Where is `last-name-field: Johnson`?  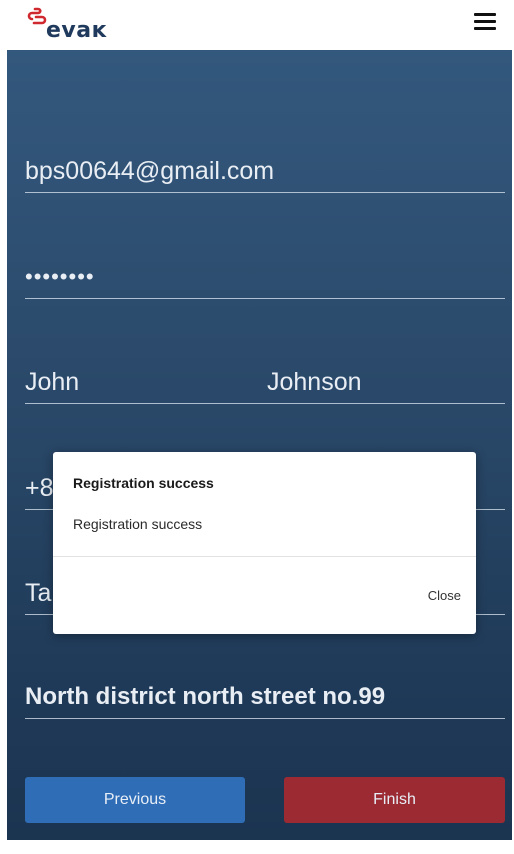
last-name-field: Johnson is located at coordinates (314, 382).